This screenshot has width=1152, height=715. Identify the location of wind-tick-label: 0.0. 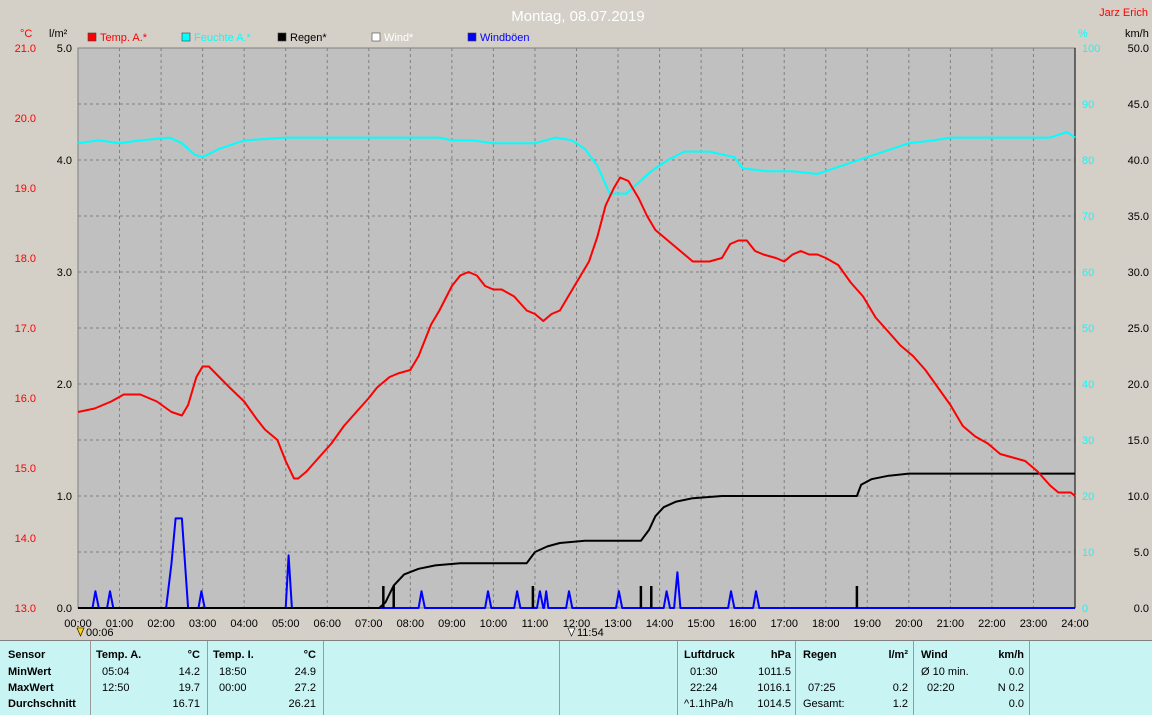
(1141, 609).